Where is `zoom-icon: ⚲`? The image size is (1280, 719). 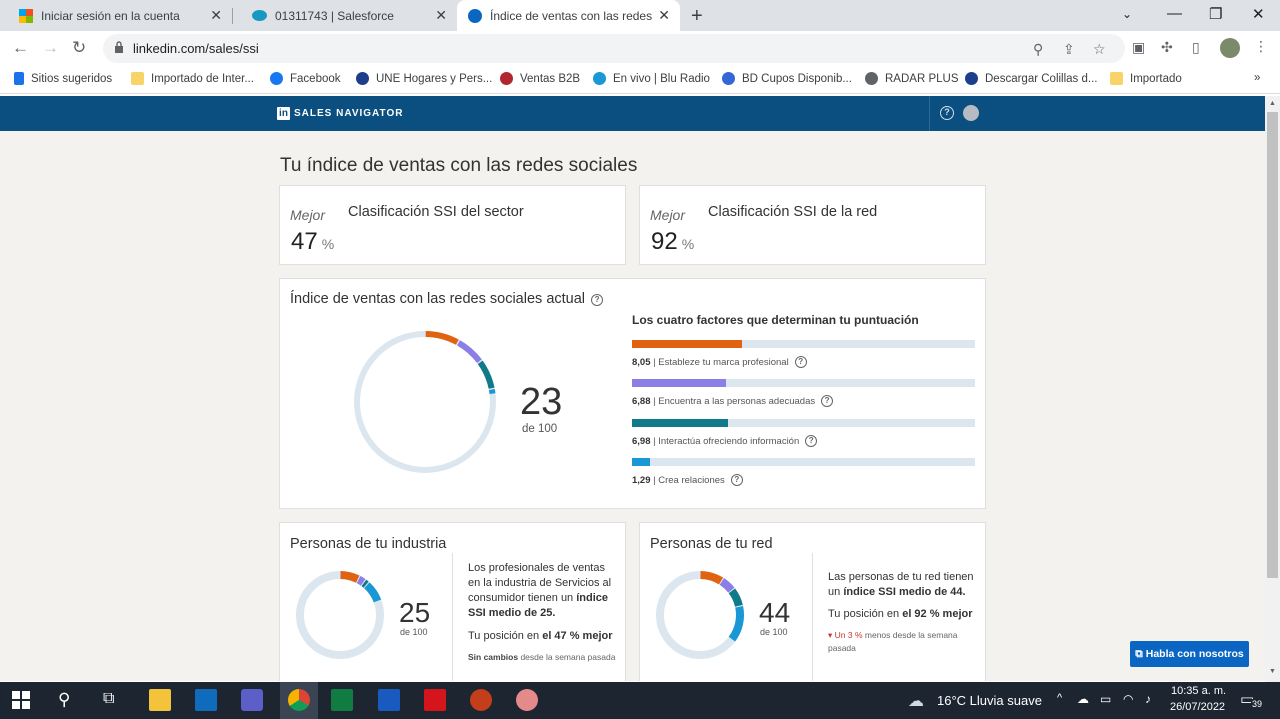 zoom-icon: ⚲ is located at coordinates (1038, 49).